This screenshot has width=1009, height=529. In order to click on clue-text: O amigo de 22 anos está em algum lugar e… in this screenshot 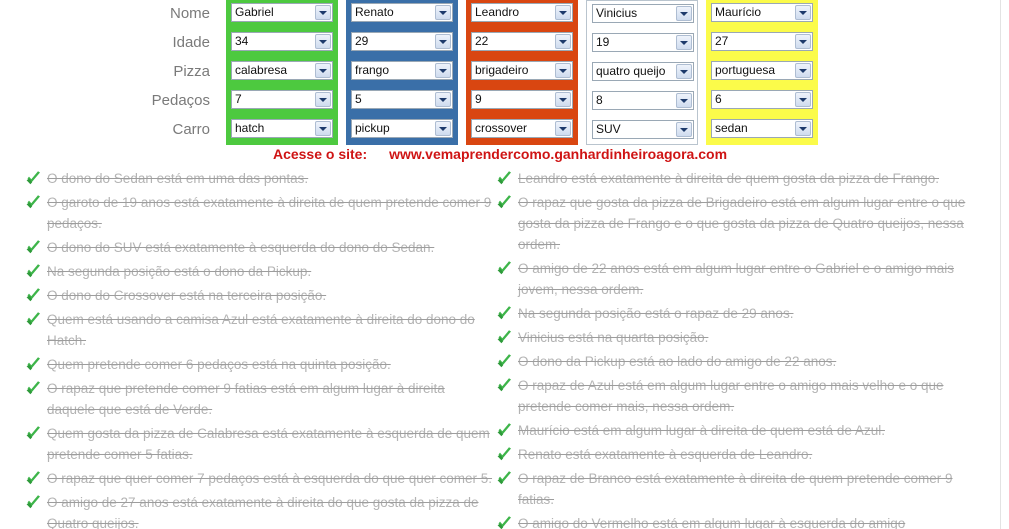, I will do `click(736, 279)`.